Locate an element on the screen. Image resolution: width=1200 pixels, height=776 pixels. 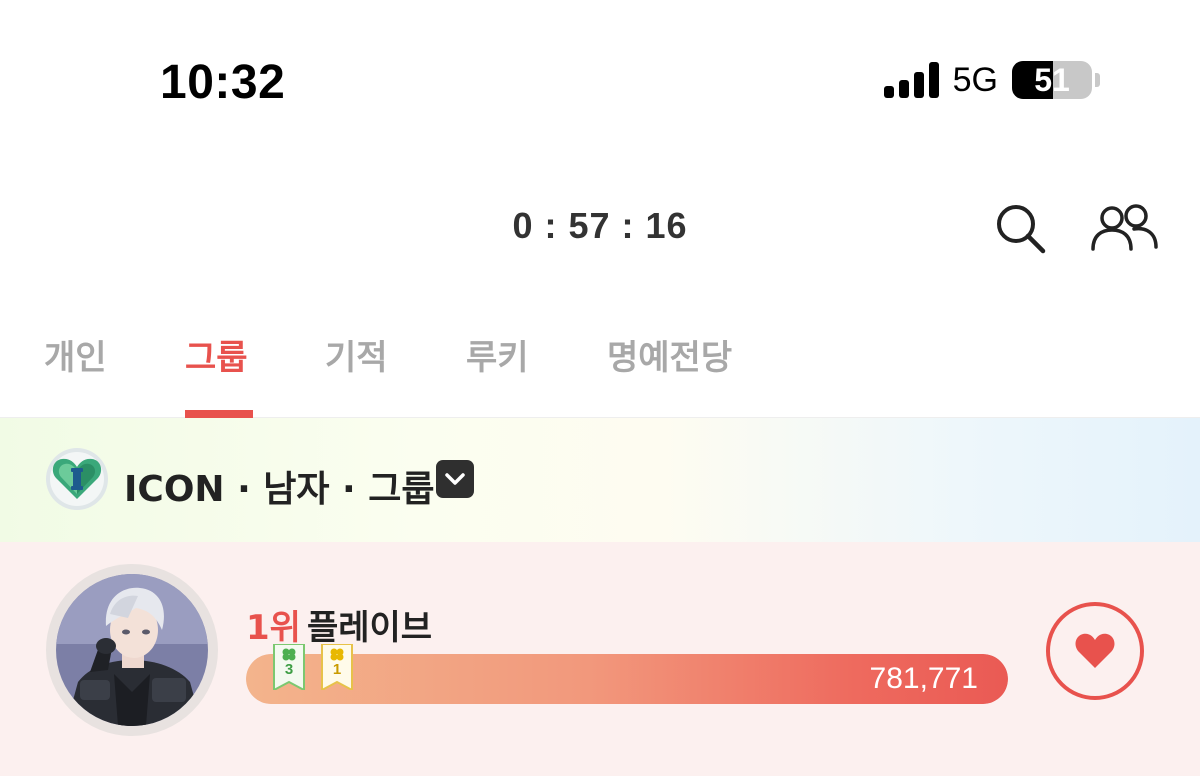
search-icon is located at coordinates (1021, 229).